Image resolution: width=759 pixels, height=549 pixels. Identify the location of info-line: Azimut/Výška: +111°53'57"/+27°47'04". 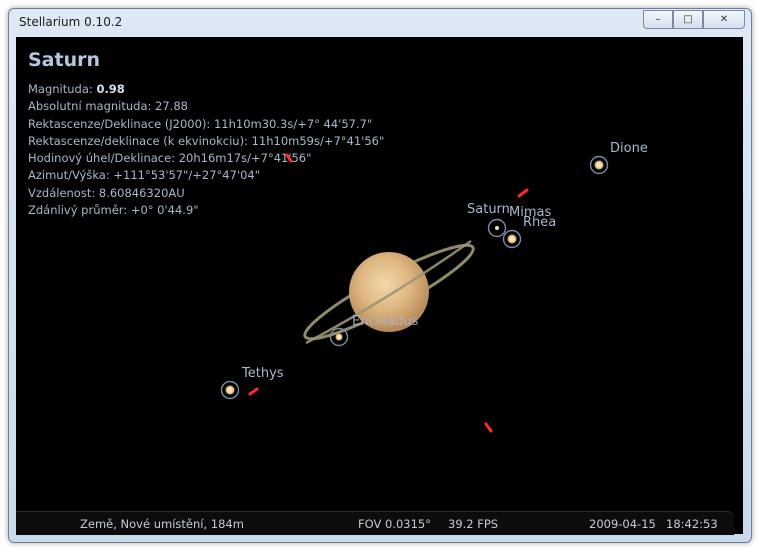
(144, 175).